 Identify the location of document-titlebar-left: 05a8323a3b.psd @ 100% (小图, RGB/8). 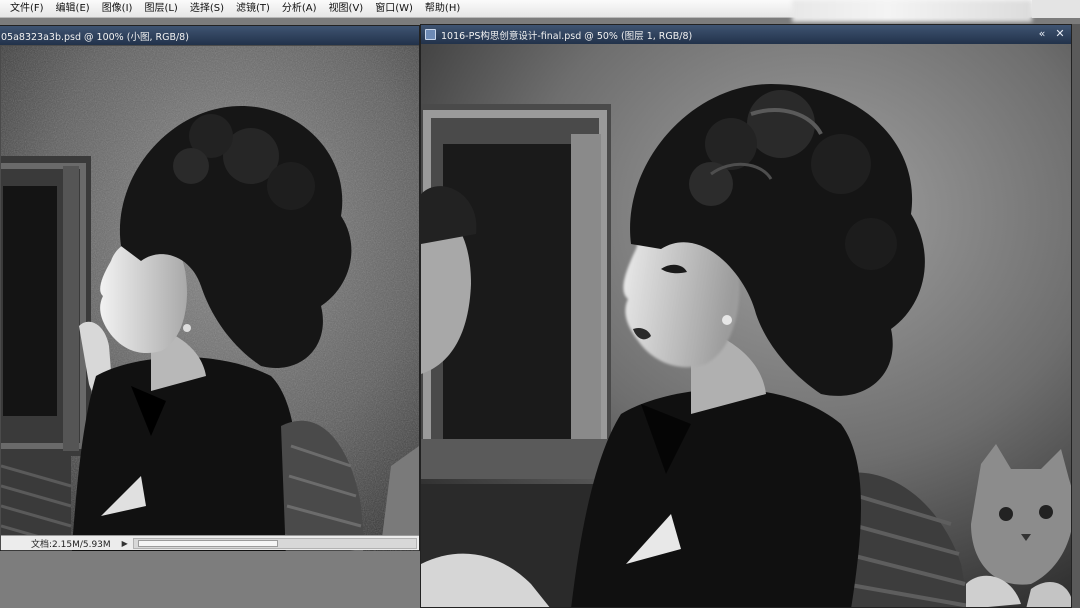
(209, 35).